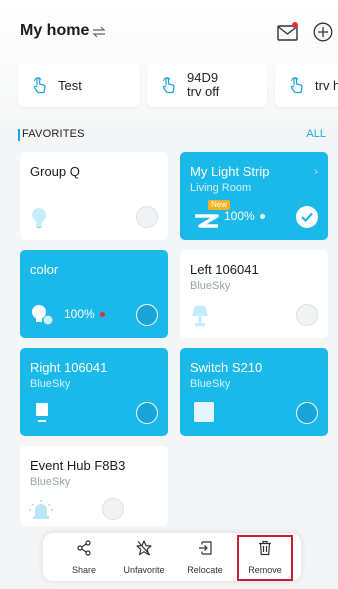  I want to click on section-accent-bar, so click(19, 135).